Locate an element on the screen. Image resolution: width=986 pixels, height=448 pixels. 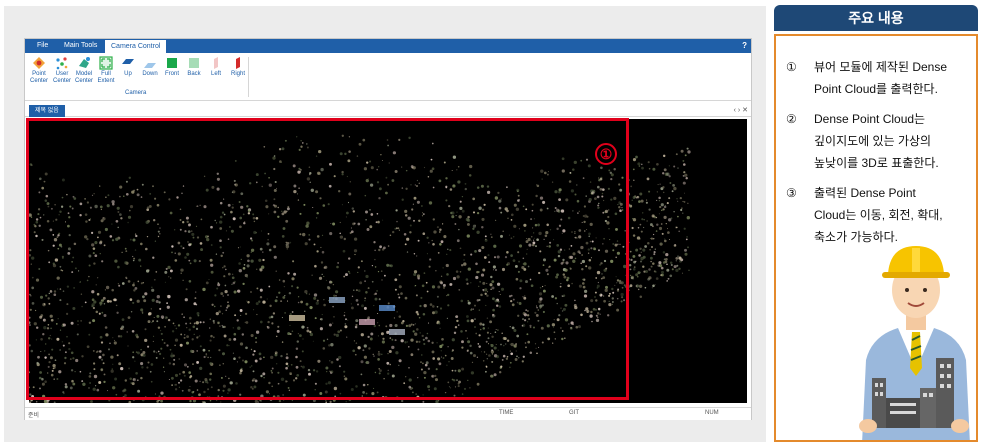
tab-main-tools: Main Tools is located at coordinates (80, 46).